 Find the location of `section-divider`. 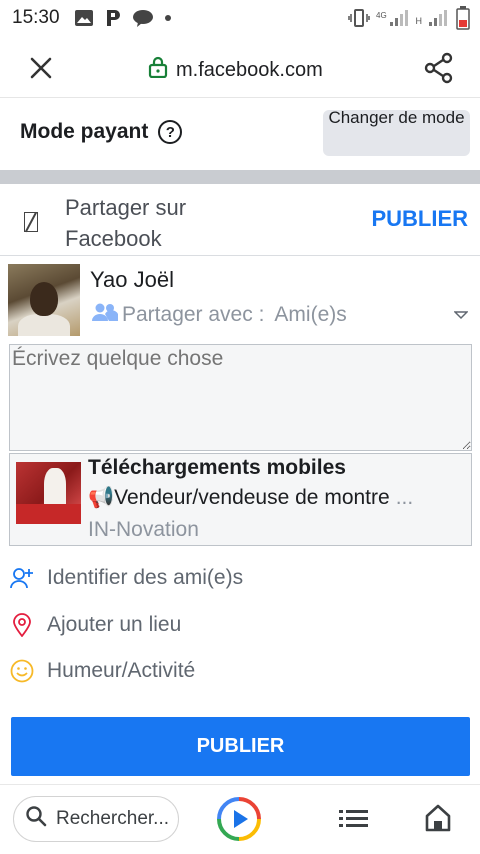

section-divider is located at coordinates (240, 177).